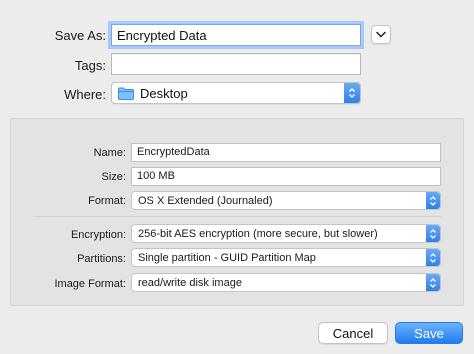 This screenshot has width=474, height=354. I want to click on partitions-popup: Single partition - GUID Partition Map, so click(286, 257).